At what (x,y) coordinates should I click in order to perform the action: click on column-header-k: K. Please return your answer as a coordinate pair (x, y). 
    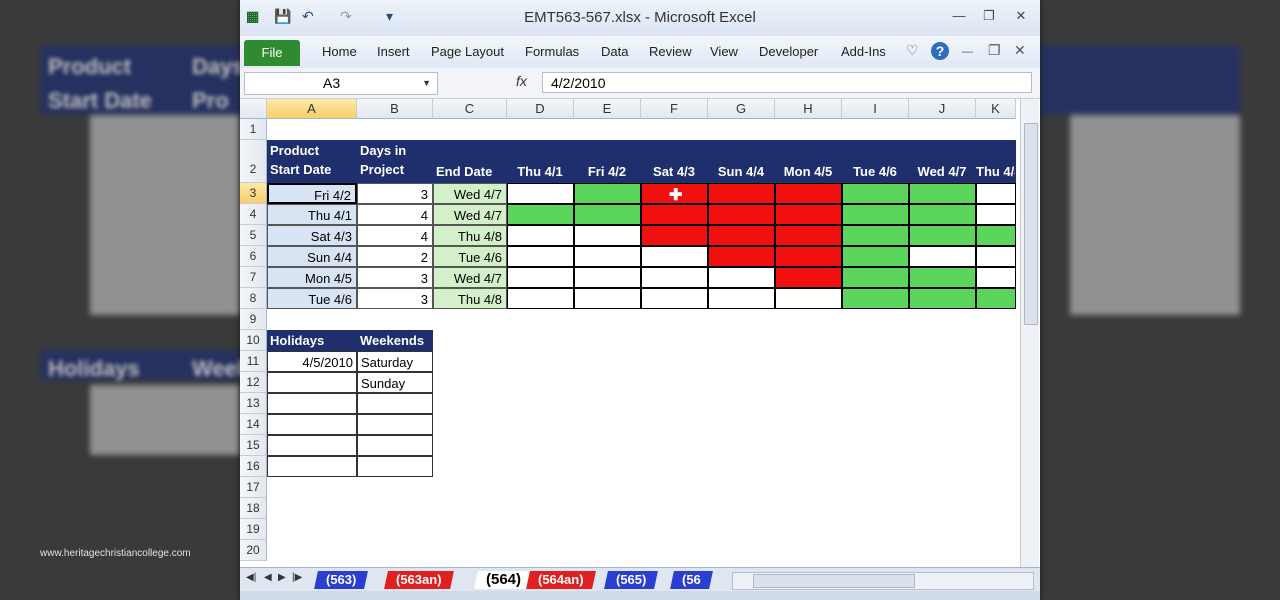
    Looking at the image, I should click on (996, 109).